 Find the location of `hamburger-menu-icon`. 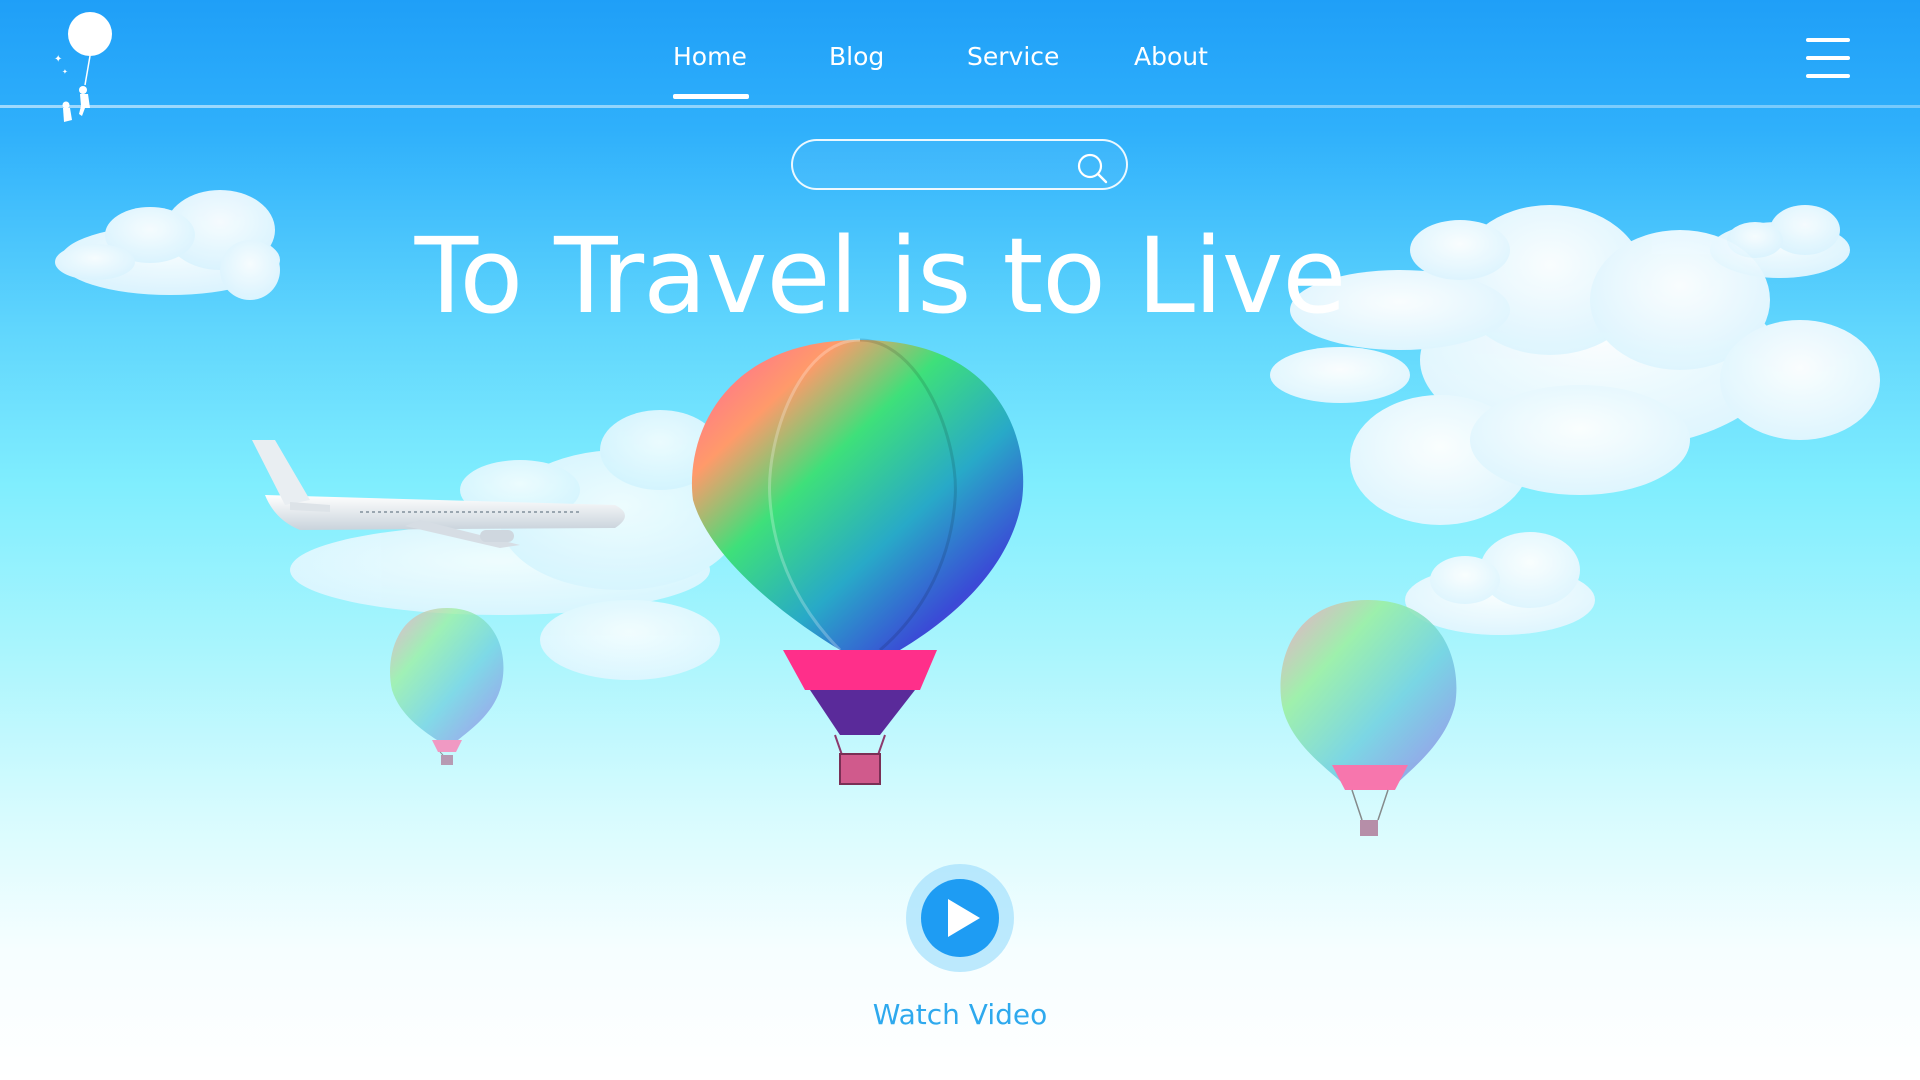

hamburger-menu-icon is located at coordinates (1828, 58).